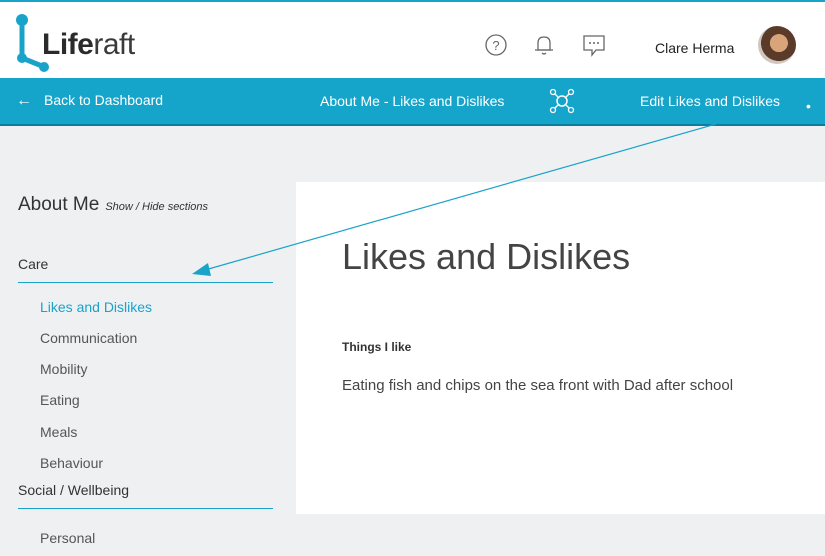 This screenshot has width=825, height=556. I want to click on avatar, so click(777, 45).